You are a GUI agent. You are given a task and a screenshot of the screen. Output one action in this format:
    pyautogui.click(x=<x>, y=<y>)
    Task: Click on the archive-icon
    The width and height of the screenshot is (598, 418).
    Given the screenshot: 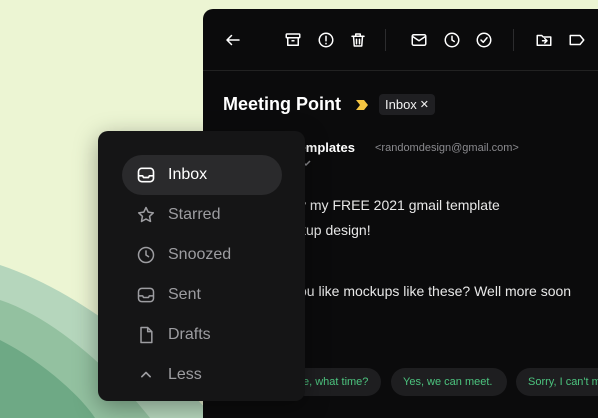 What is the action you would take?
    pyautogui.click(x=293, y=40)
    